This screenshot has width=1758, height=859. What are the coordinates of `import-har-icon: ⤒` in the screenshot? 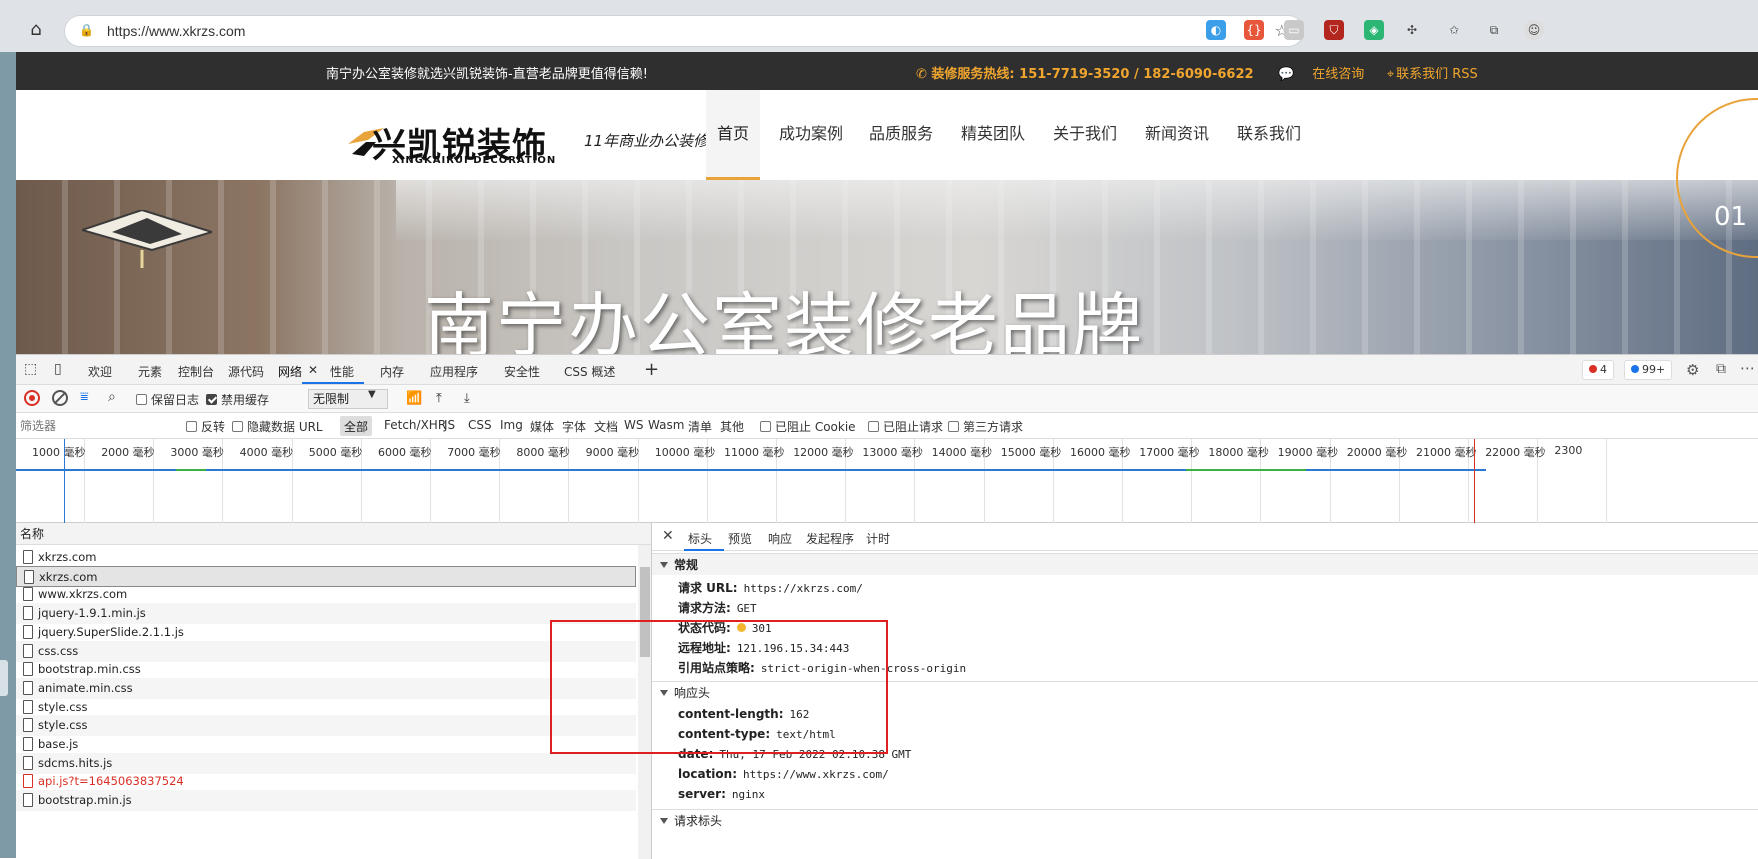 It's located at (439, 398).